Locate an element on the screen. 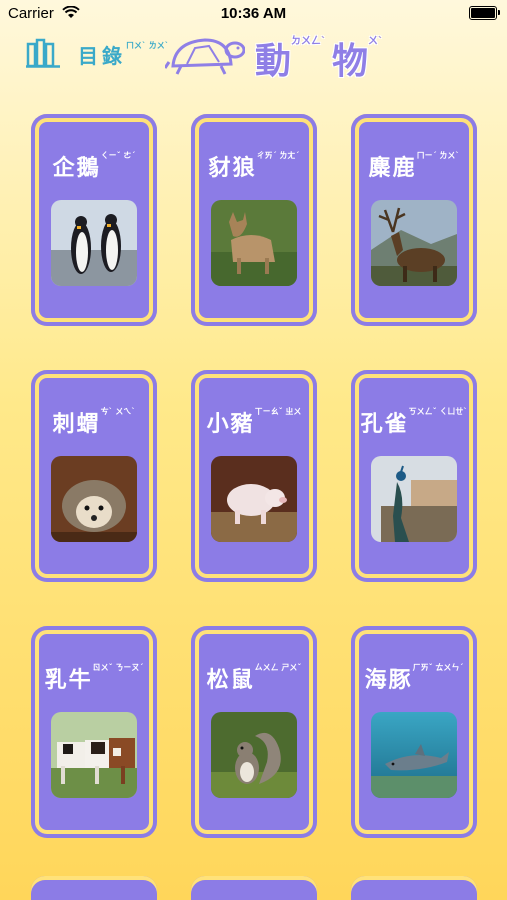 This screenshot has width=507, height=900. clock: 10:36 AM is located at coordinates (253, 13).